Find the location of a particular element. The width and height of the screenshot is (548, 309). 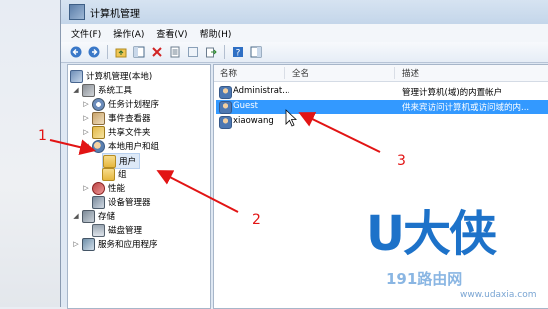

annotation-number-2: 2 is located at coordinates (256, 220).